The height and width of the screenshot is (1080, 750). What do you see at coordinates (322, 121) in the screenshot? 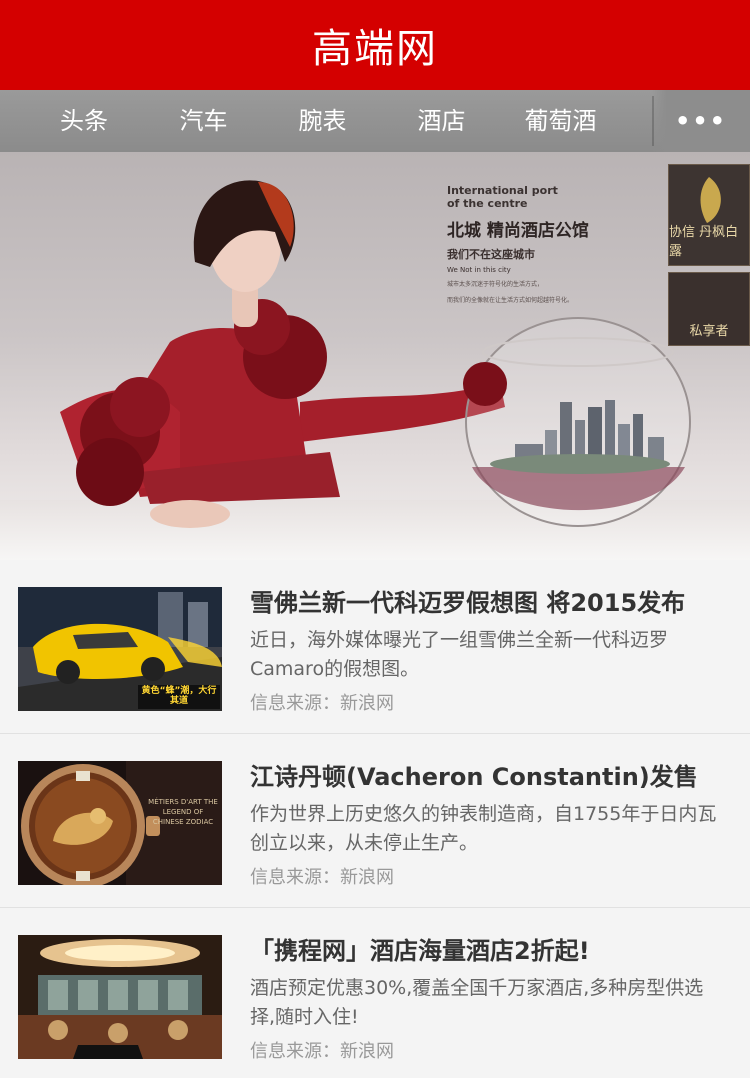
I see `tab-watches: 腕表` at bounding box center [322, 121].